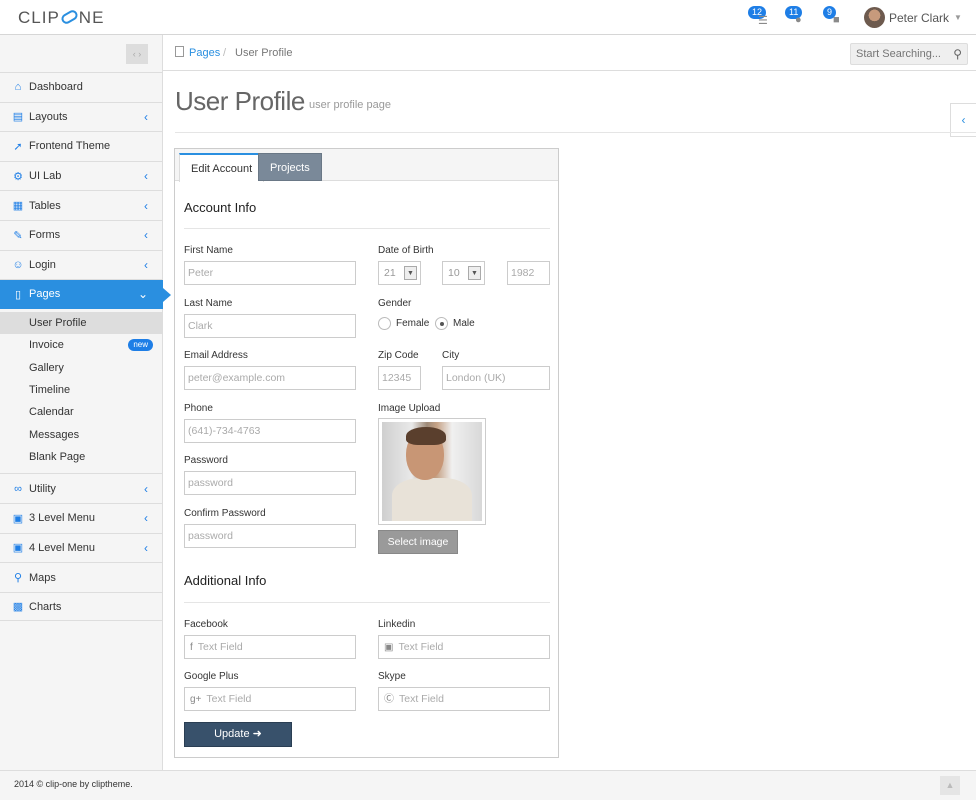 The height and width of the screenshot is (800, 976). Describe the element at coordinates (81, 577) in the screenshot. I see `sidebar-item-maps: ⚲ Maps` at that location.